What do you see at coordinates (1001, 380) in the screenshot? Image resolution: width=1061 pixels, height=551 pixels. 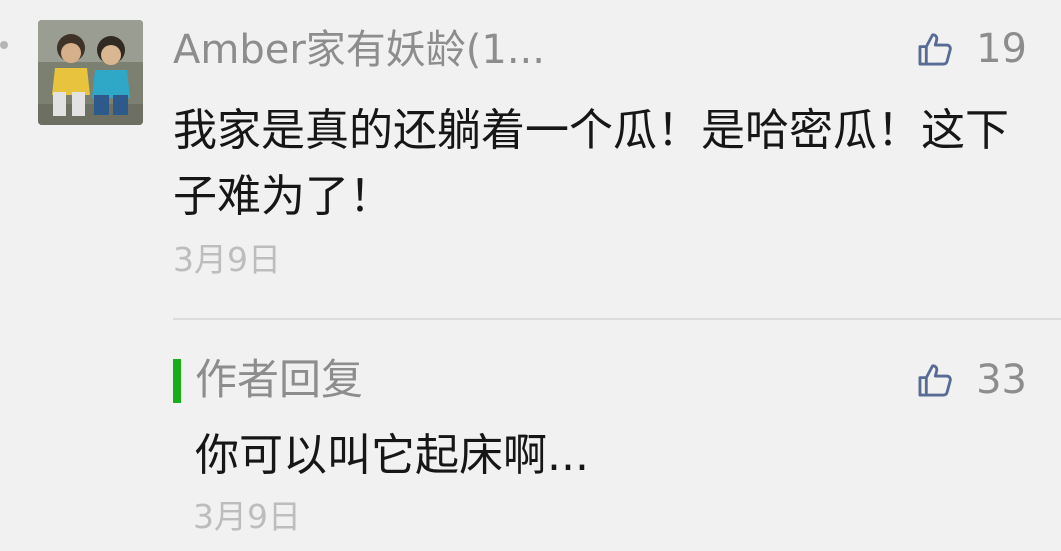 I see `reply-like-count: 33` at bounding box center [1001, 380].